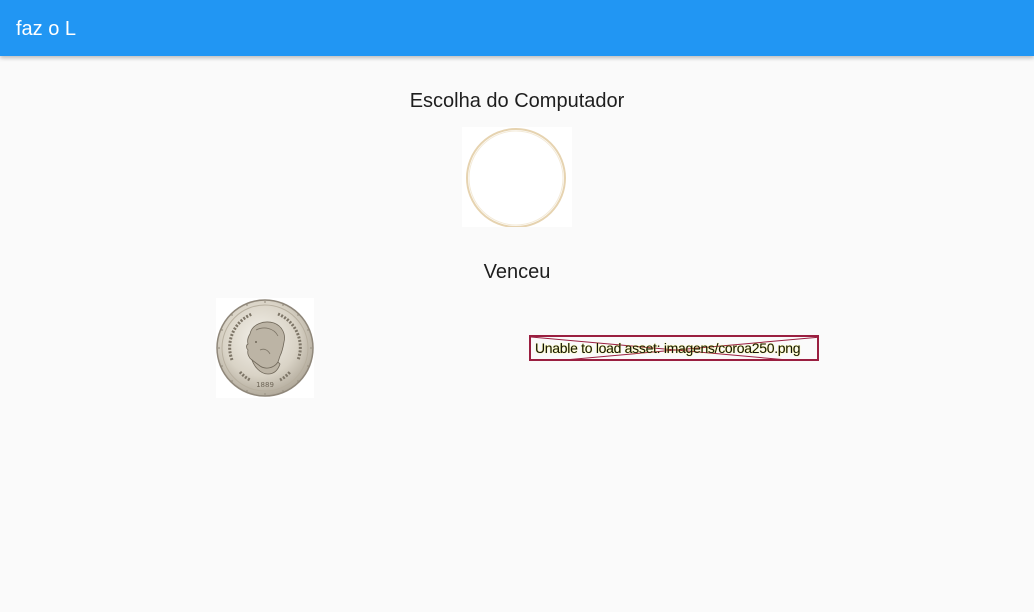  I want to click on coin-blank-icon, so click(516, 178).